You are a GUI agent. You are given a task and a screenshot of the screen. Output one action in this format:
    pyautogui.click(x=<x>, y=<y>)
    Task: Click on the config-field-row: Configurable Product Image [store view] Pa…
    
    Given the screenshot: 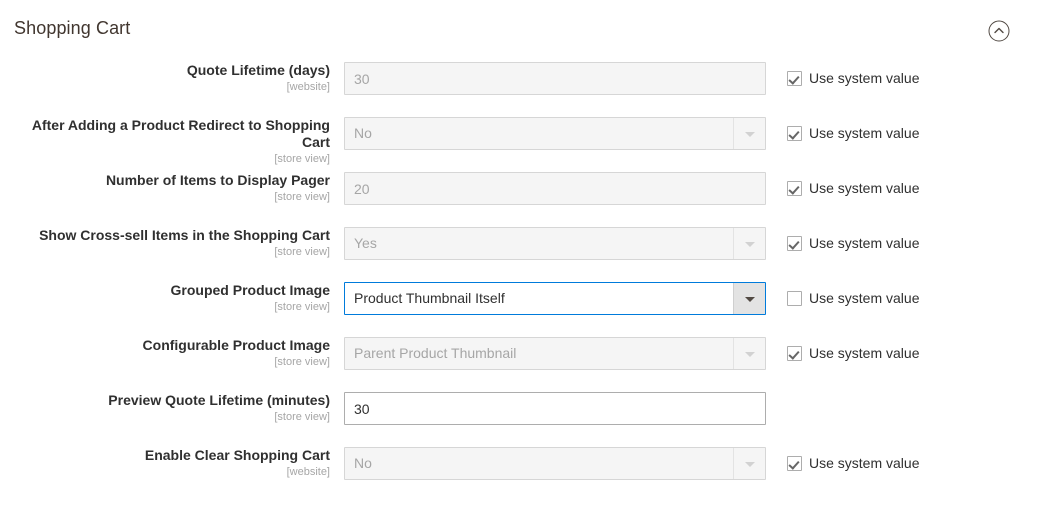 What is the action you would take?
    pyautogui.click(x=522, y=364)
    